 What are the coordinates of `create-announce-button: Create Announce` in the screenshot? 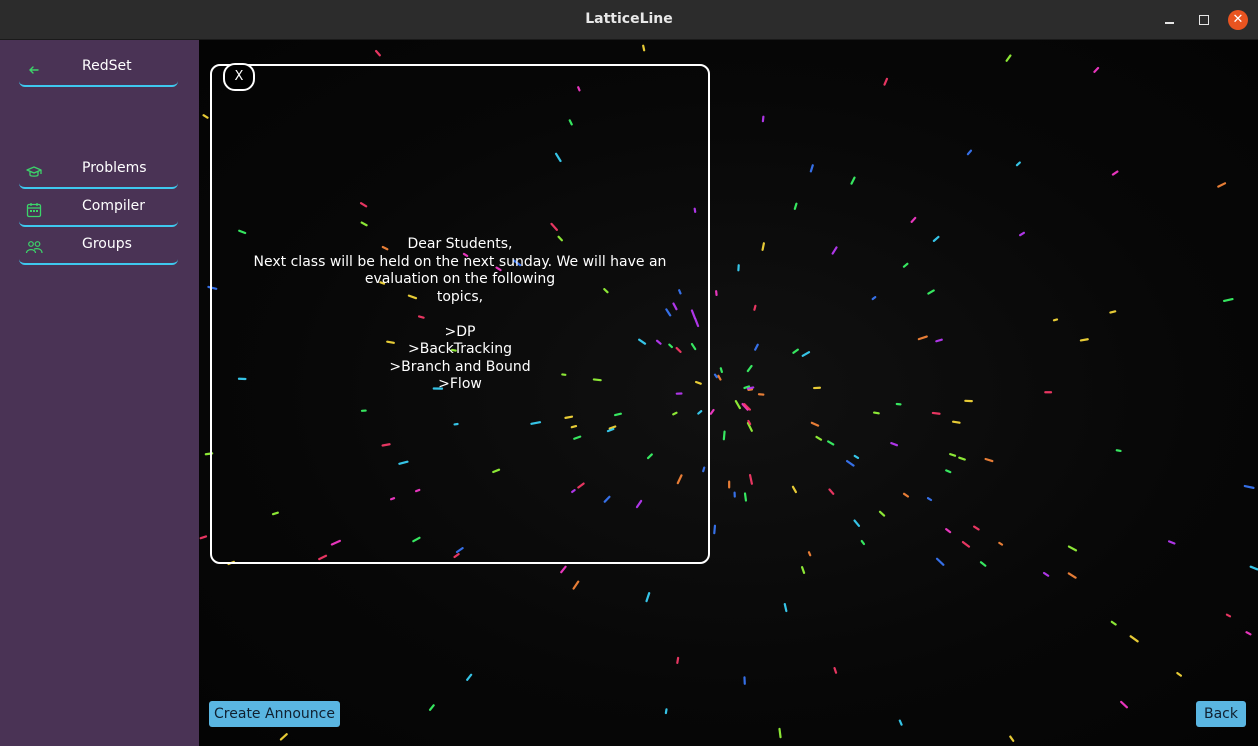 It's located at (274, 714).